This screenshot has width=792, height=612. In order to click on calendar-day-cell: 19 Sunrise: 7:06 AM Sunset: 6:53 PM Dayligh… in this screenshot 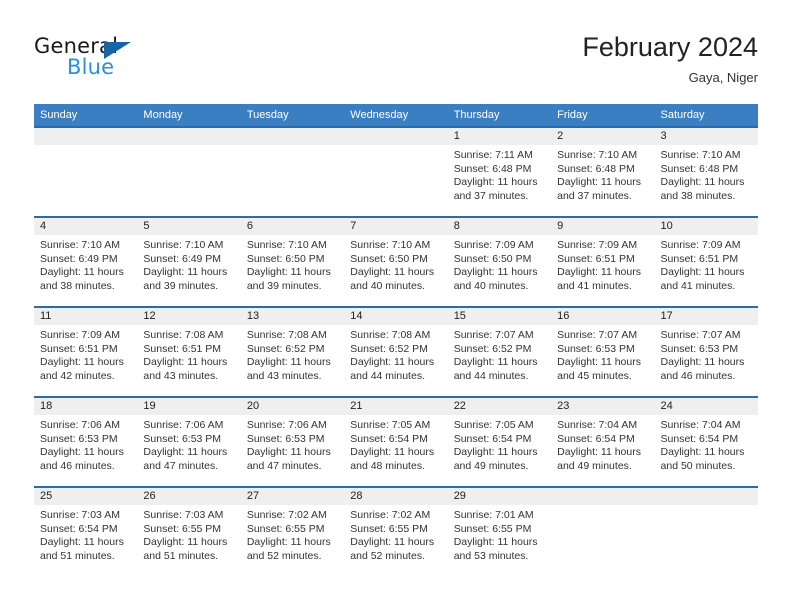, I will do `click(189, 441)`.